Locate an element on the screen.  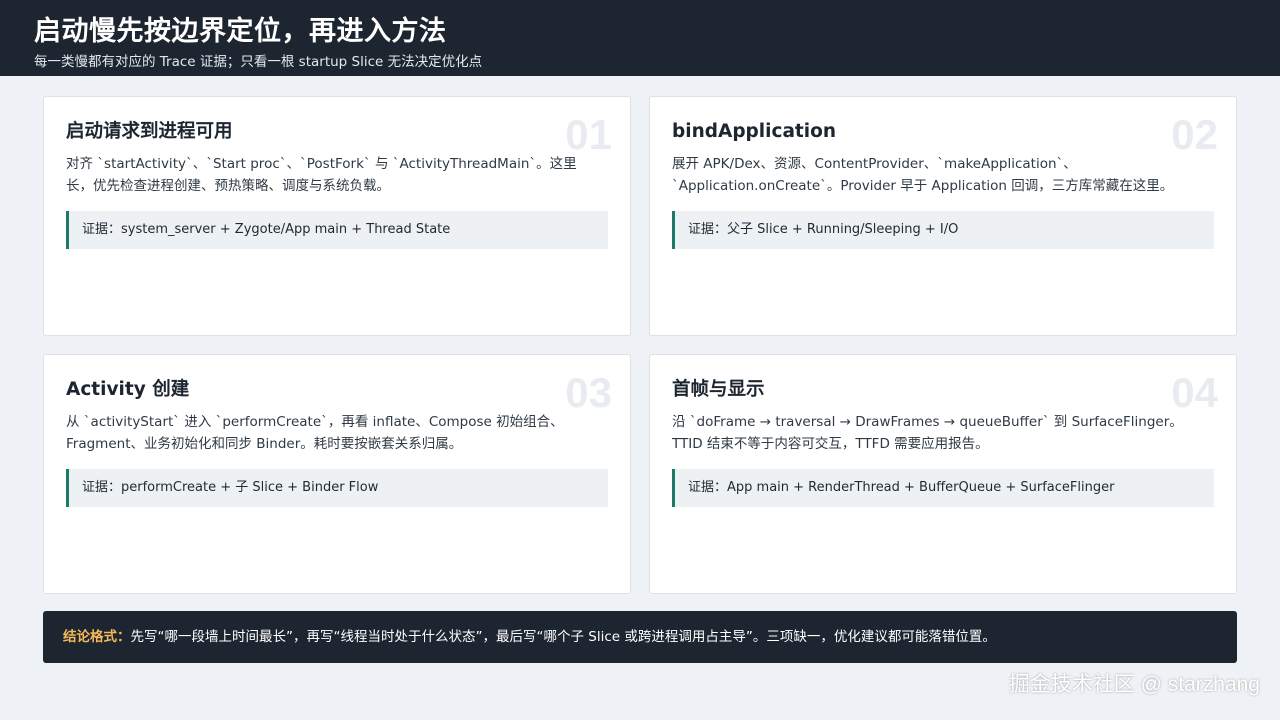
card-evidence: 证据：父子 Slice + Running/Sleeping + I/O is located at coordinates (943, 230).